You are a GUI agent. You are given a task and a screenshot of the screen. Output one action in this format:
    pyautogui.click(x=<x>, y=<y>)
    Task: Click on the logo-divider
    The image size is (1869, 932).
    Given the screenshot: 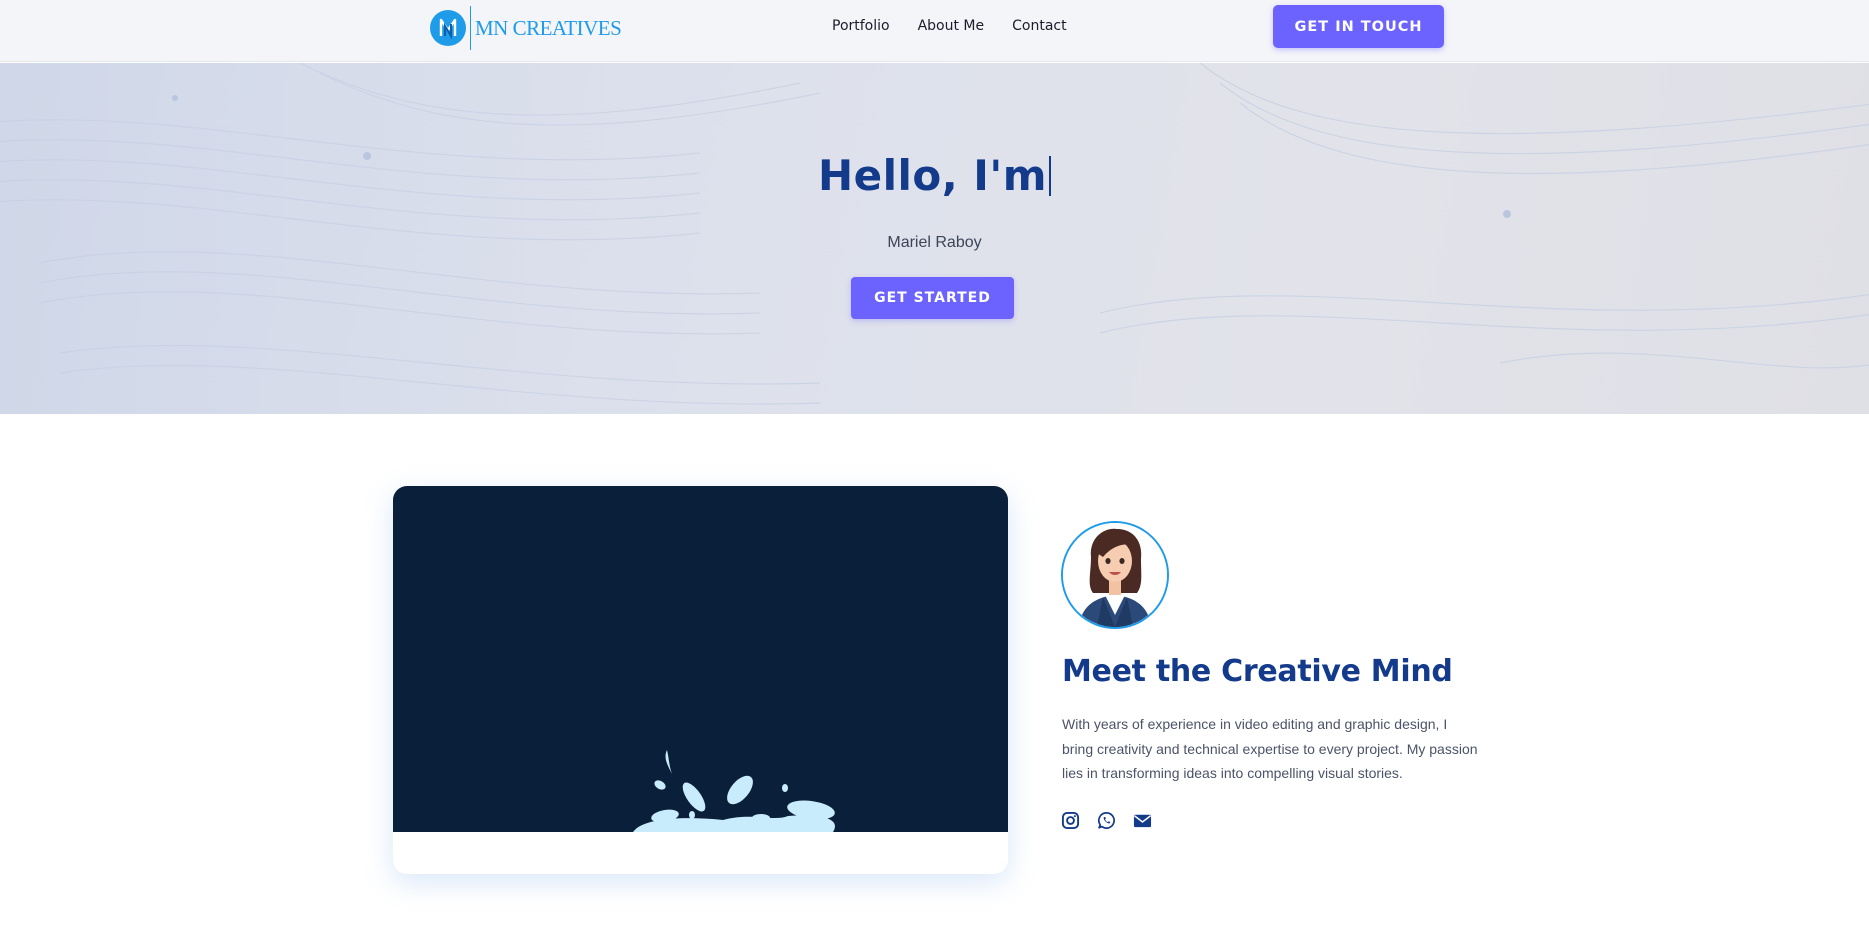 What is the action you would take?
    pyautogui.click(x=470, y=28)
    